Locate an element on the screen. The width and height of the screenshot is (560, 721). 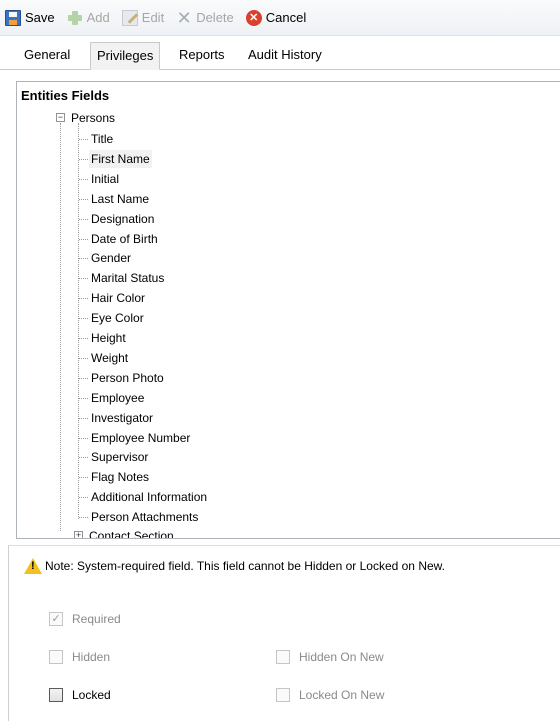
collapse-persons-icon: − is located at coordinates (60, 117).